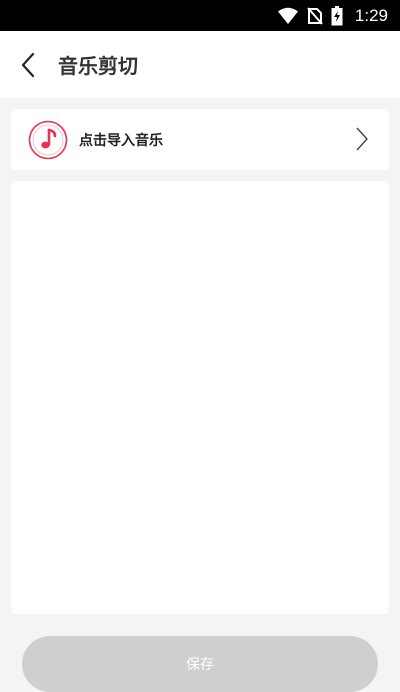  What do you see at coordinates (200, 15) in the screenshot?
I see `status-bar: 1:29` at bounding box center [200, 15].